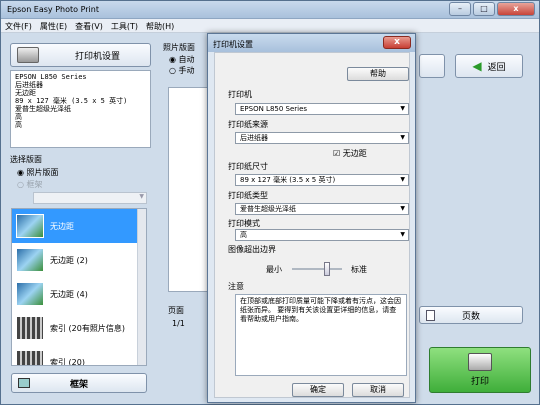  Describe the element at coordinates (18, 26) in the screenshot. I see `menu-file: 文件(F)` at that location.